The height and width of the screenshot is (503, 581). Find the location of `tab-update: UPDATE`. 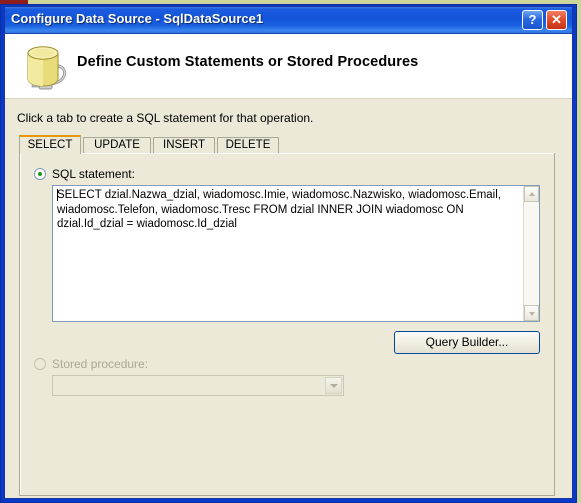

tab-update: UPDATE is located at coordinates (117, 145).